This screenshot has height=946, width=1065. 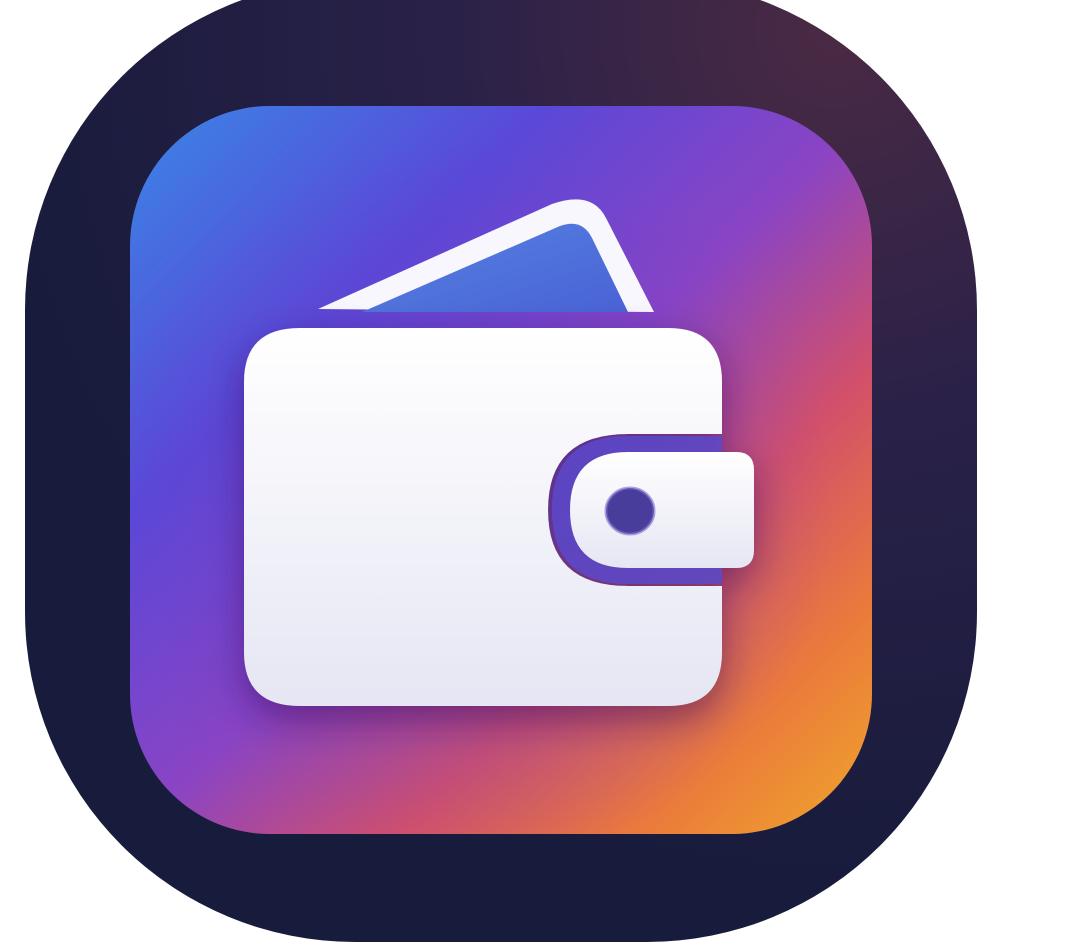 I want to click on wallet-clasp, so click(x=662, y=510).